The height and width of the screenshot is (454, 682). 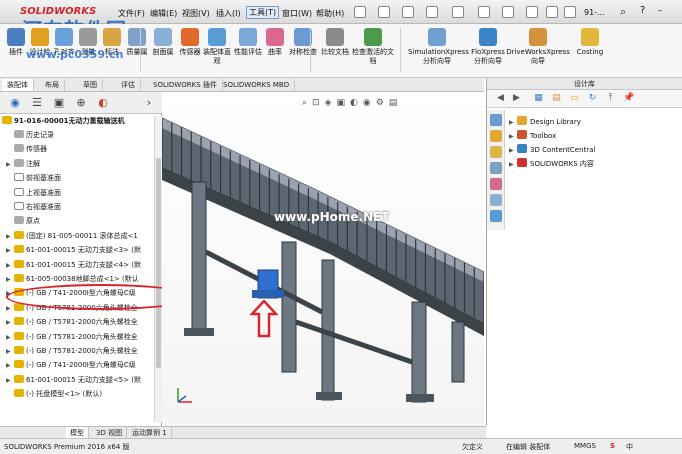 What do you see at coordinates (660, 11) in the screenshot?
I see `minimize-icon: –` at bounding box center [660, 11].